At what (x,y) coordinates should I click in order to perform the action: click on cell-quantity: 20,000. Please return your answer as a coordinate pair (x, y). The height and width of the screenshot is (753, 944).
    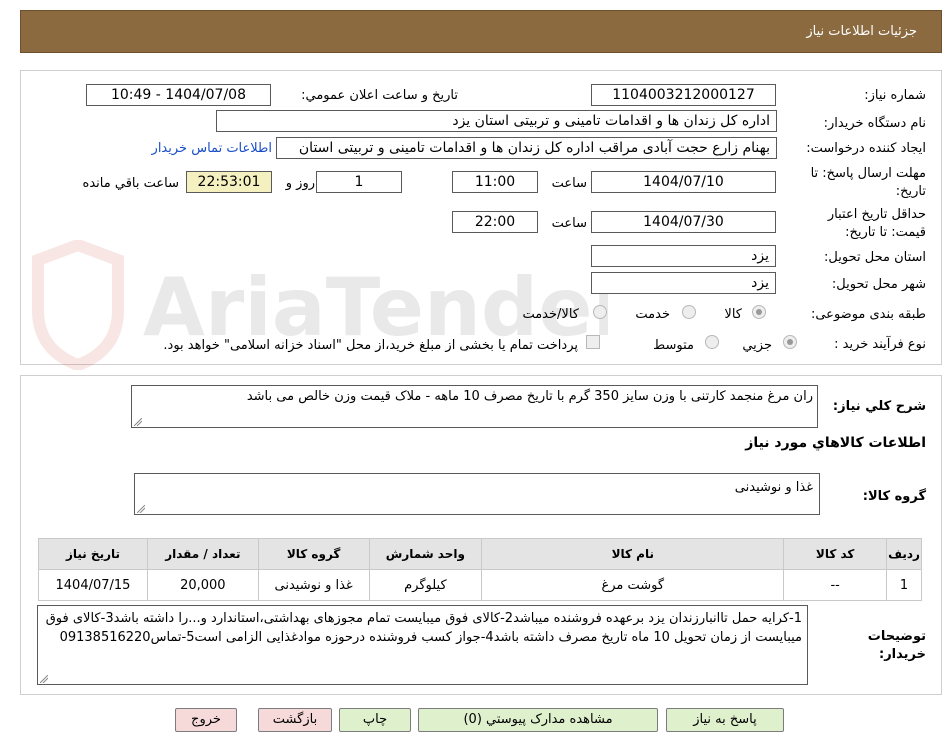
    Looking at the image, I should click on (202, 585).